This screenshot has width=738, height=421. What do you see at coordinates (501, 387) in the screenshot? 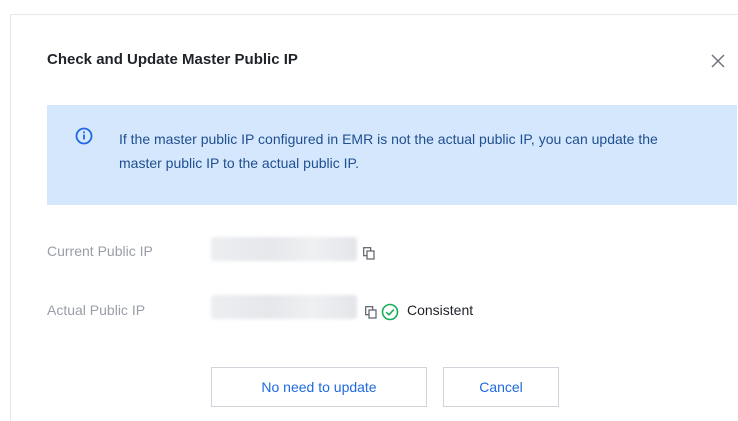
I see `cancel-button: Cancel` at bounding box center [501, 387].